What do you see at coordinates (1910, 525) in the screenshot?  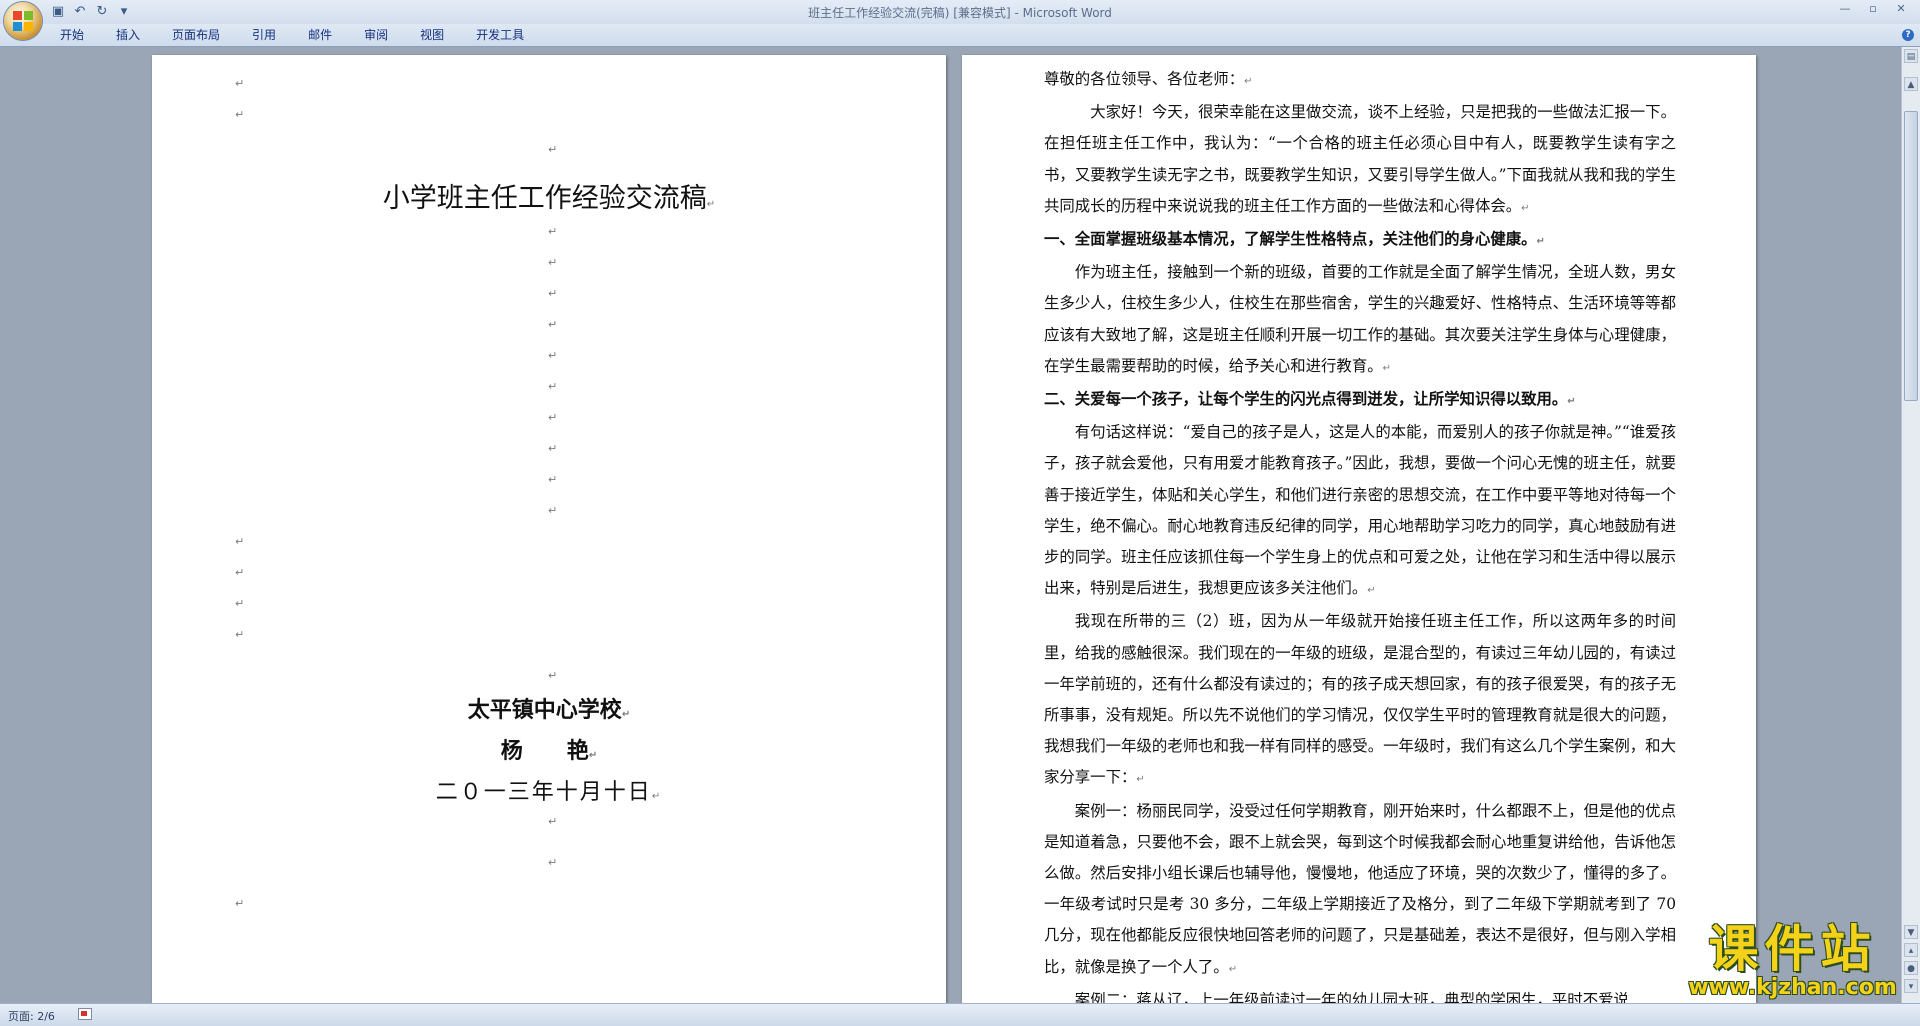 I see `vertical-scrollbar: ▤ ▲ ▼ ▴ ● ▾` at bounding box center [1910, 525].